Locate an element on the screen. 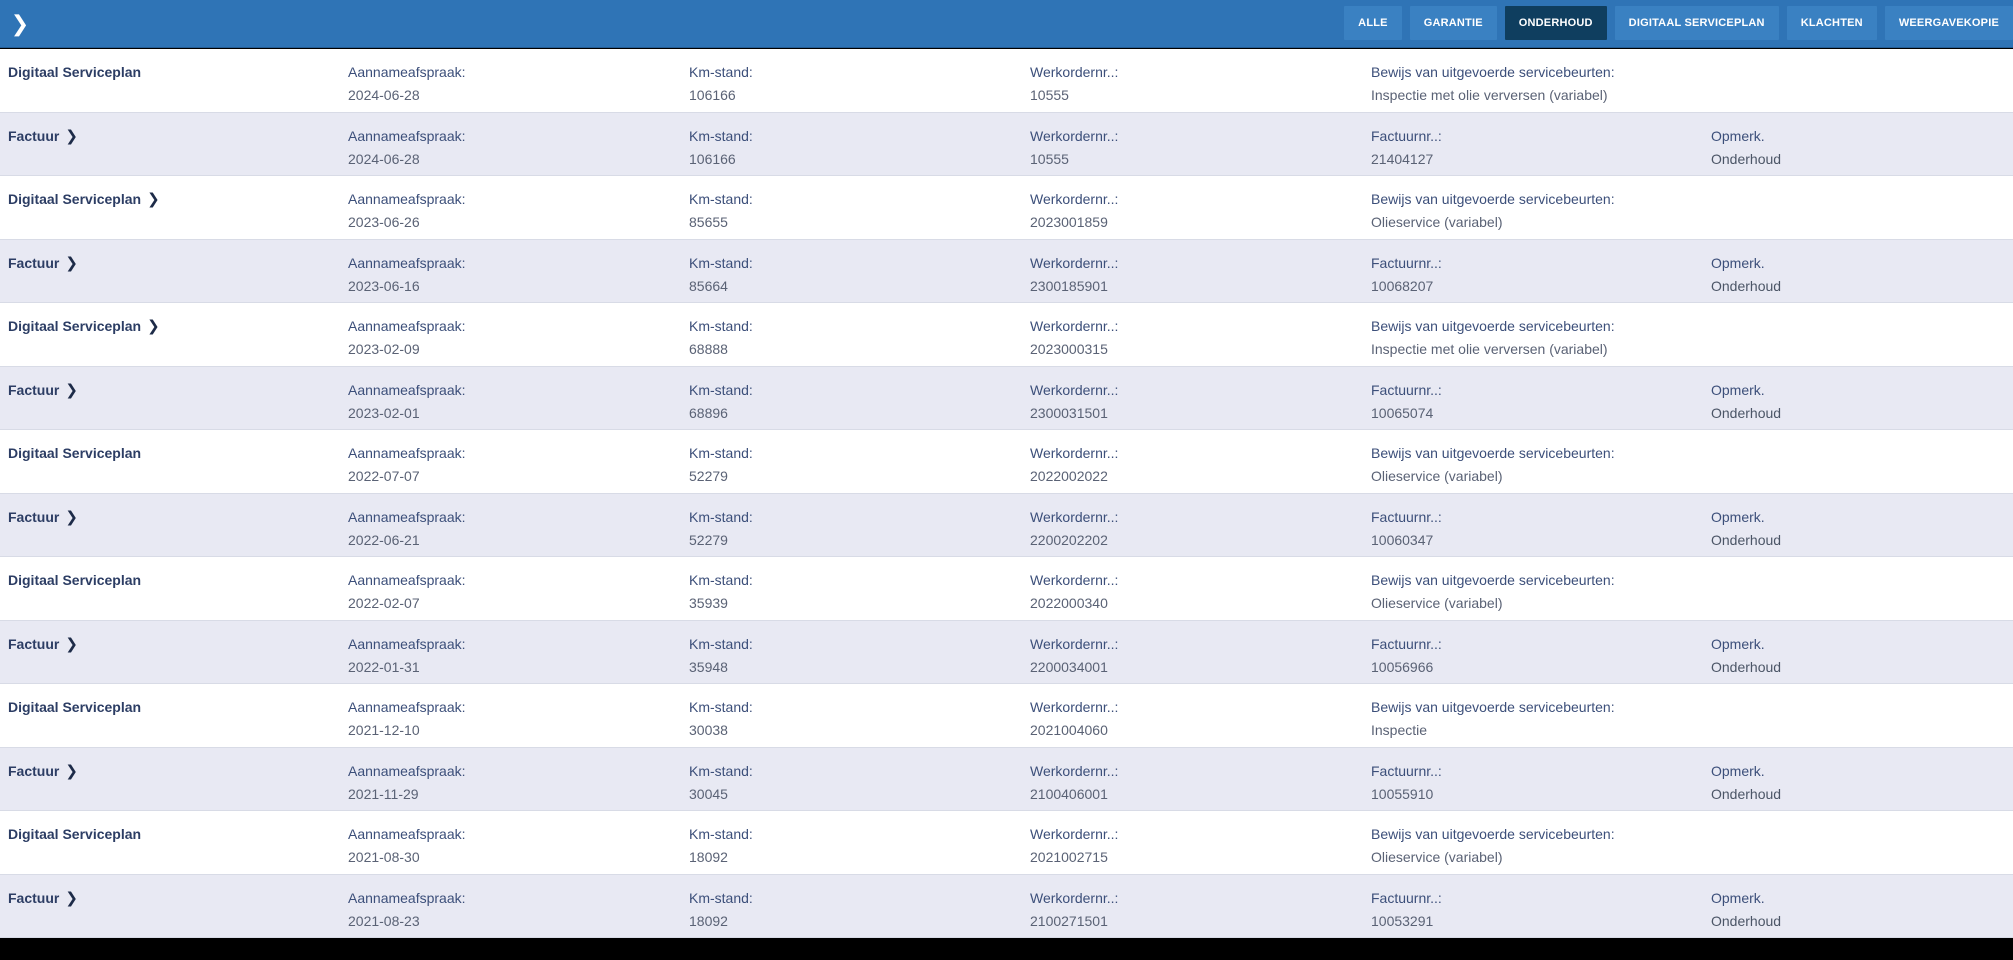  invoice-number-value: 10065074 is located at coordinates (1402, 412).